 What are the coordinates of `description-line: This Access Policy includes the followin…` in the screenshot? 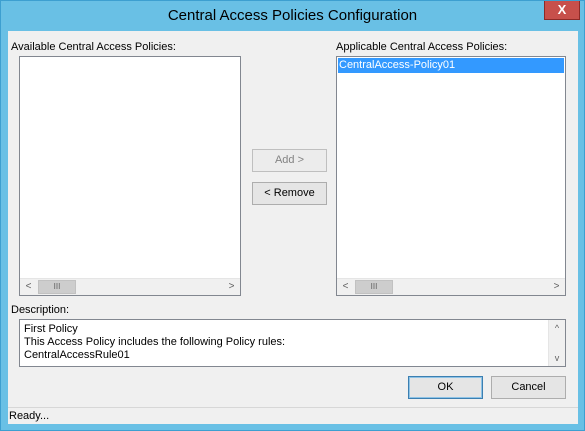 It's located at (155, 342).